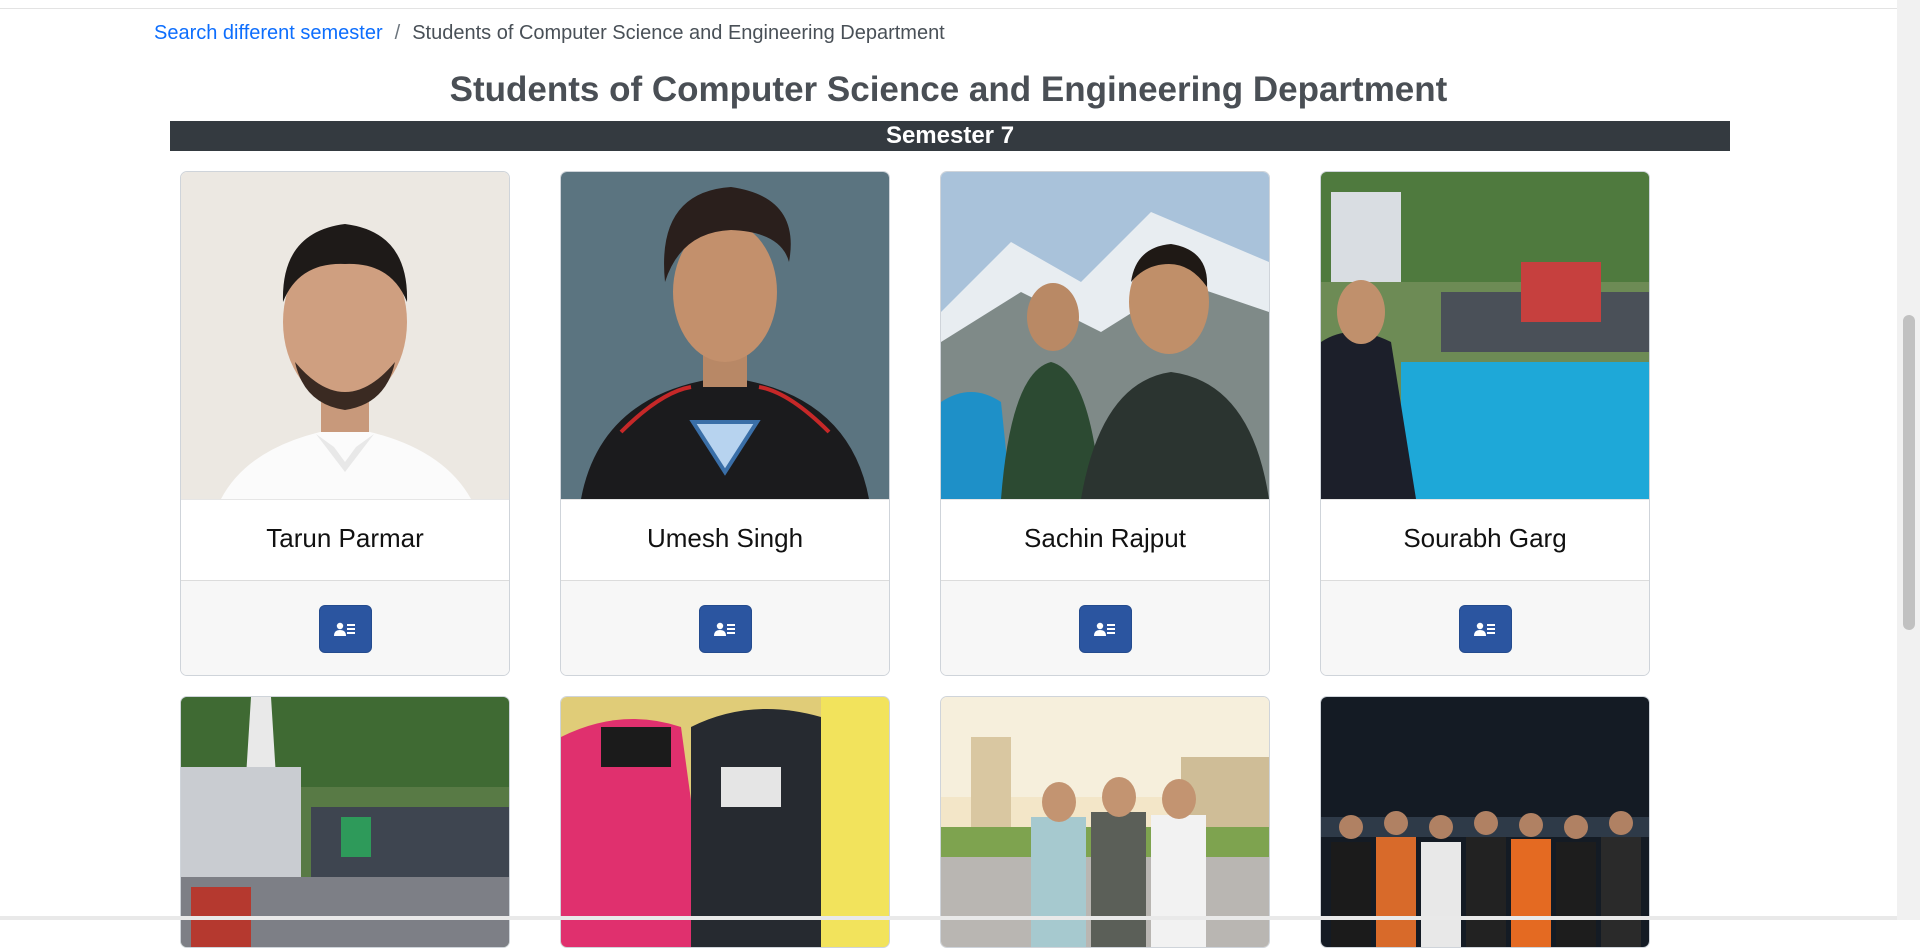 This screenshot has width=1920, height=948. I want to click on student-card: Umesh Singh, so click(725, 423).